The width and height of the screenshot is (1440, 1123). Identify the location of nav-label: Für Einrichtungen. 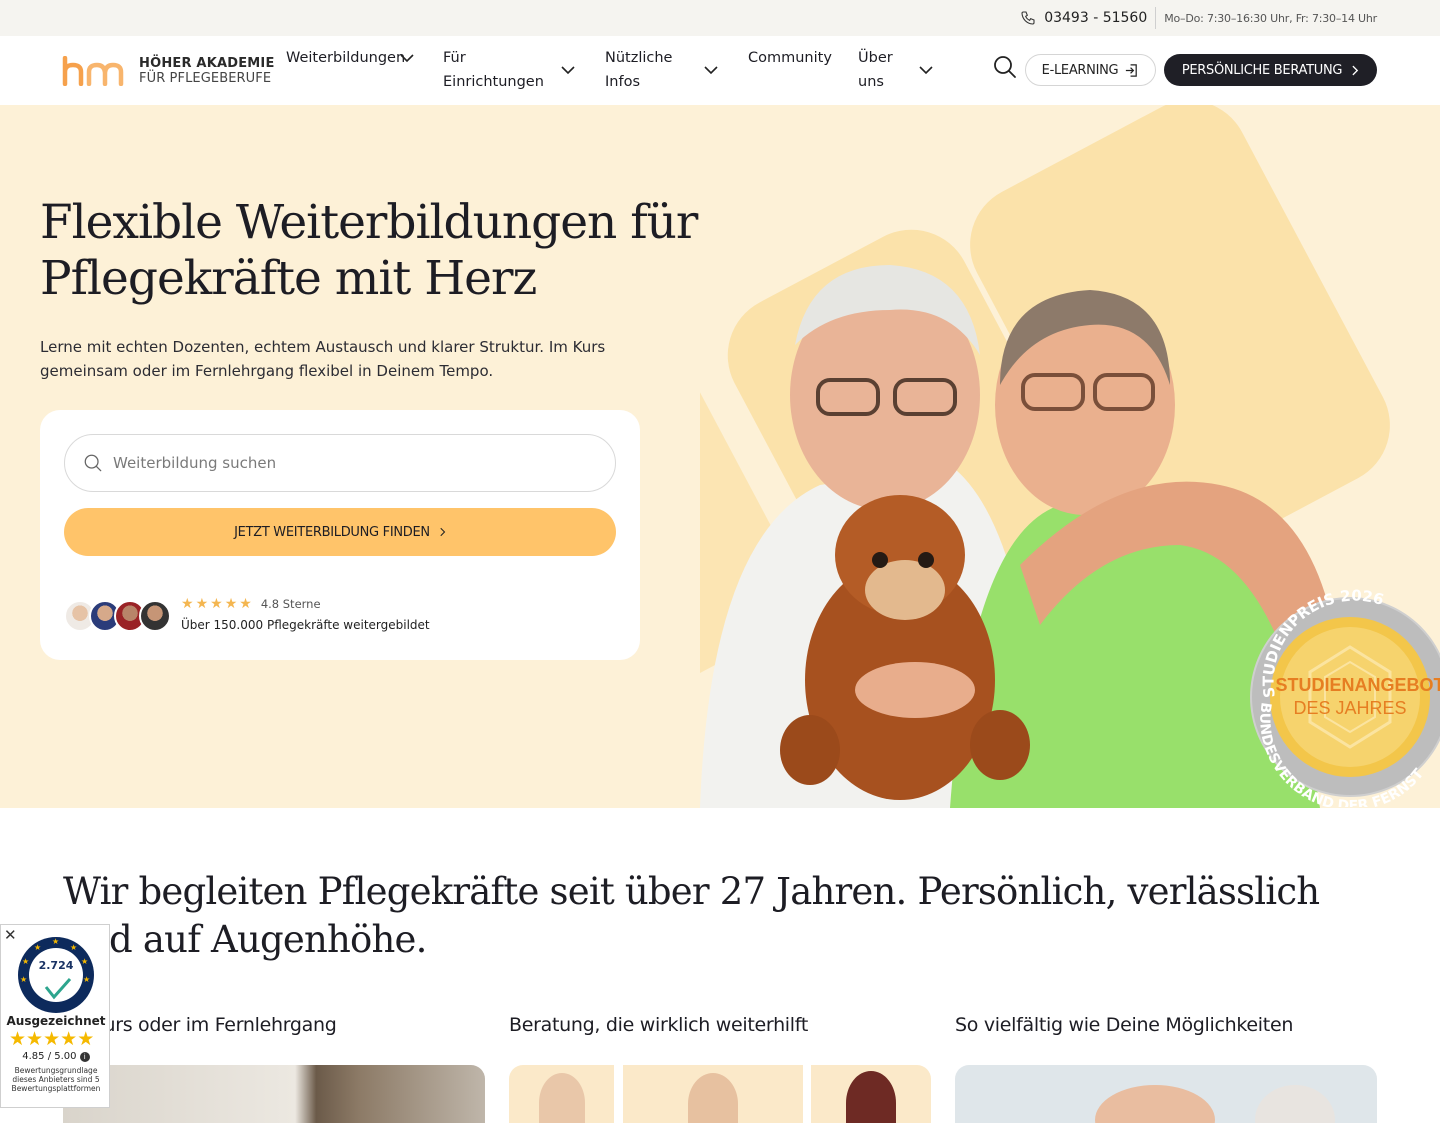
(493, 70).